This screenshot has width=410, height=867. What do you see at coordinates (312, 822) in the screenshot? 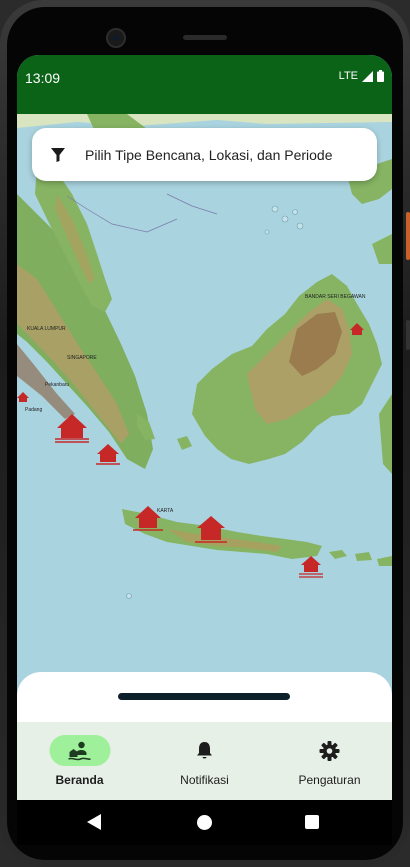
I see `recents-icon` at bounding box center [312, 822].